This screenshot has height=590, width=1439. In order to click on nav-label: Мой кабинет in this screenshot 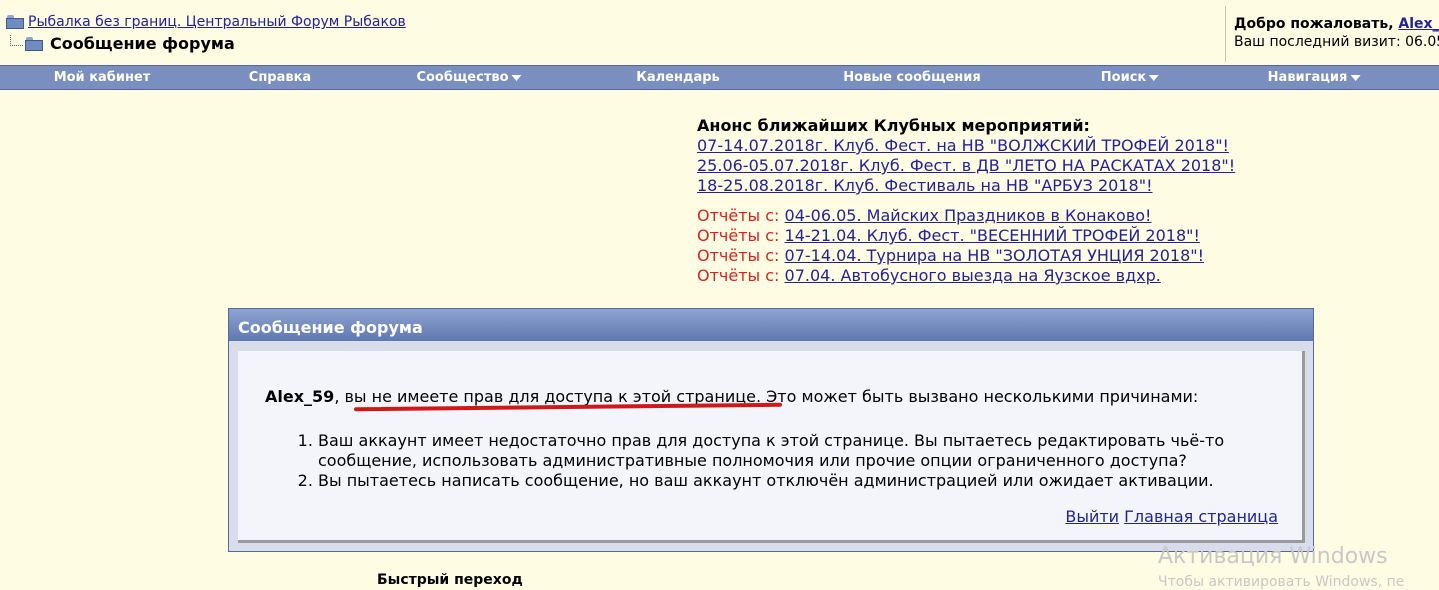, I will do `click(102, 77)`.